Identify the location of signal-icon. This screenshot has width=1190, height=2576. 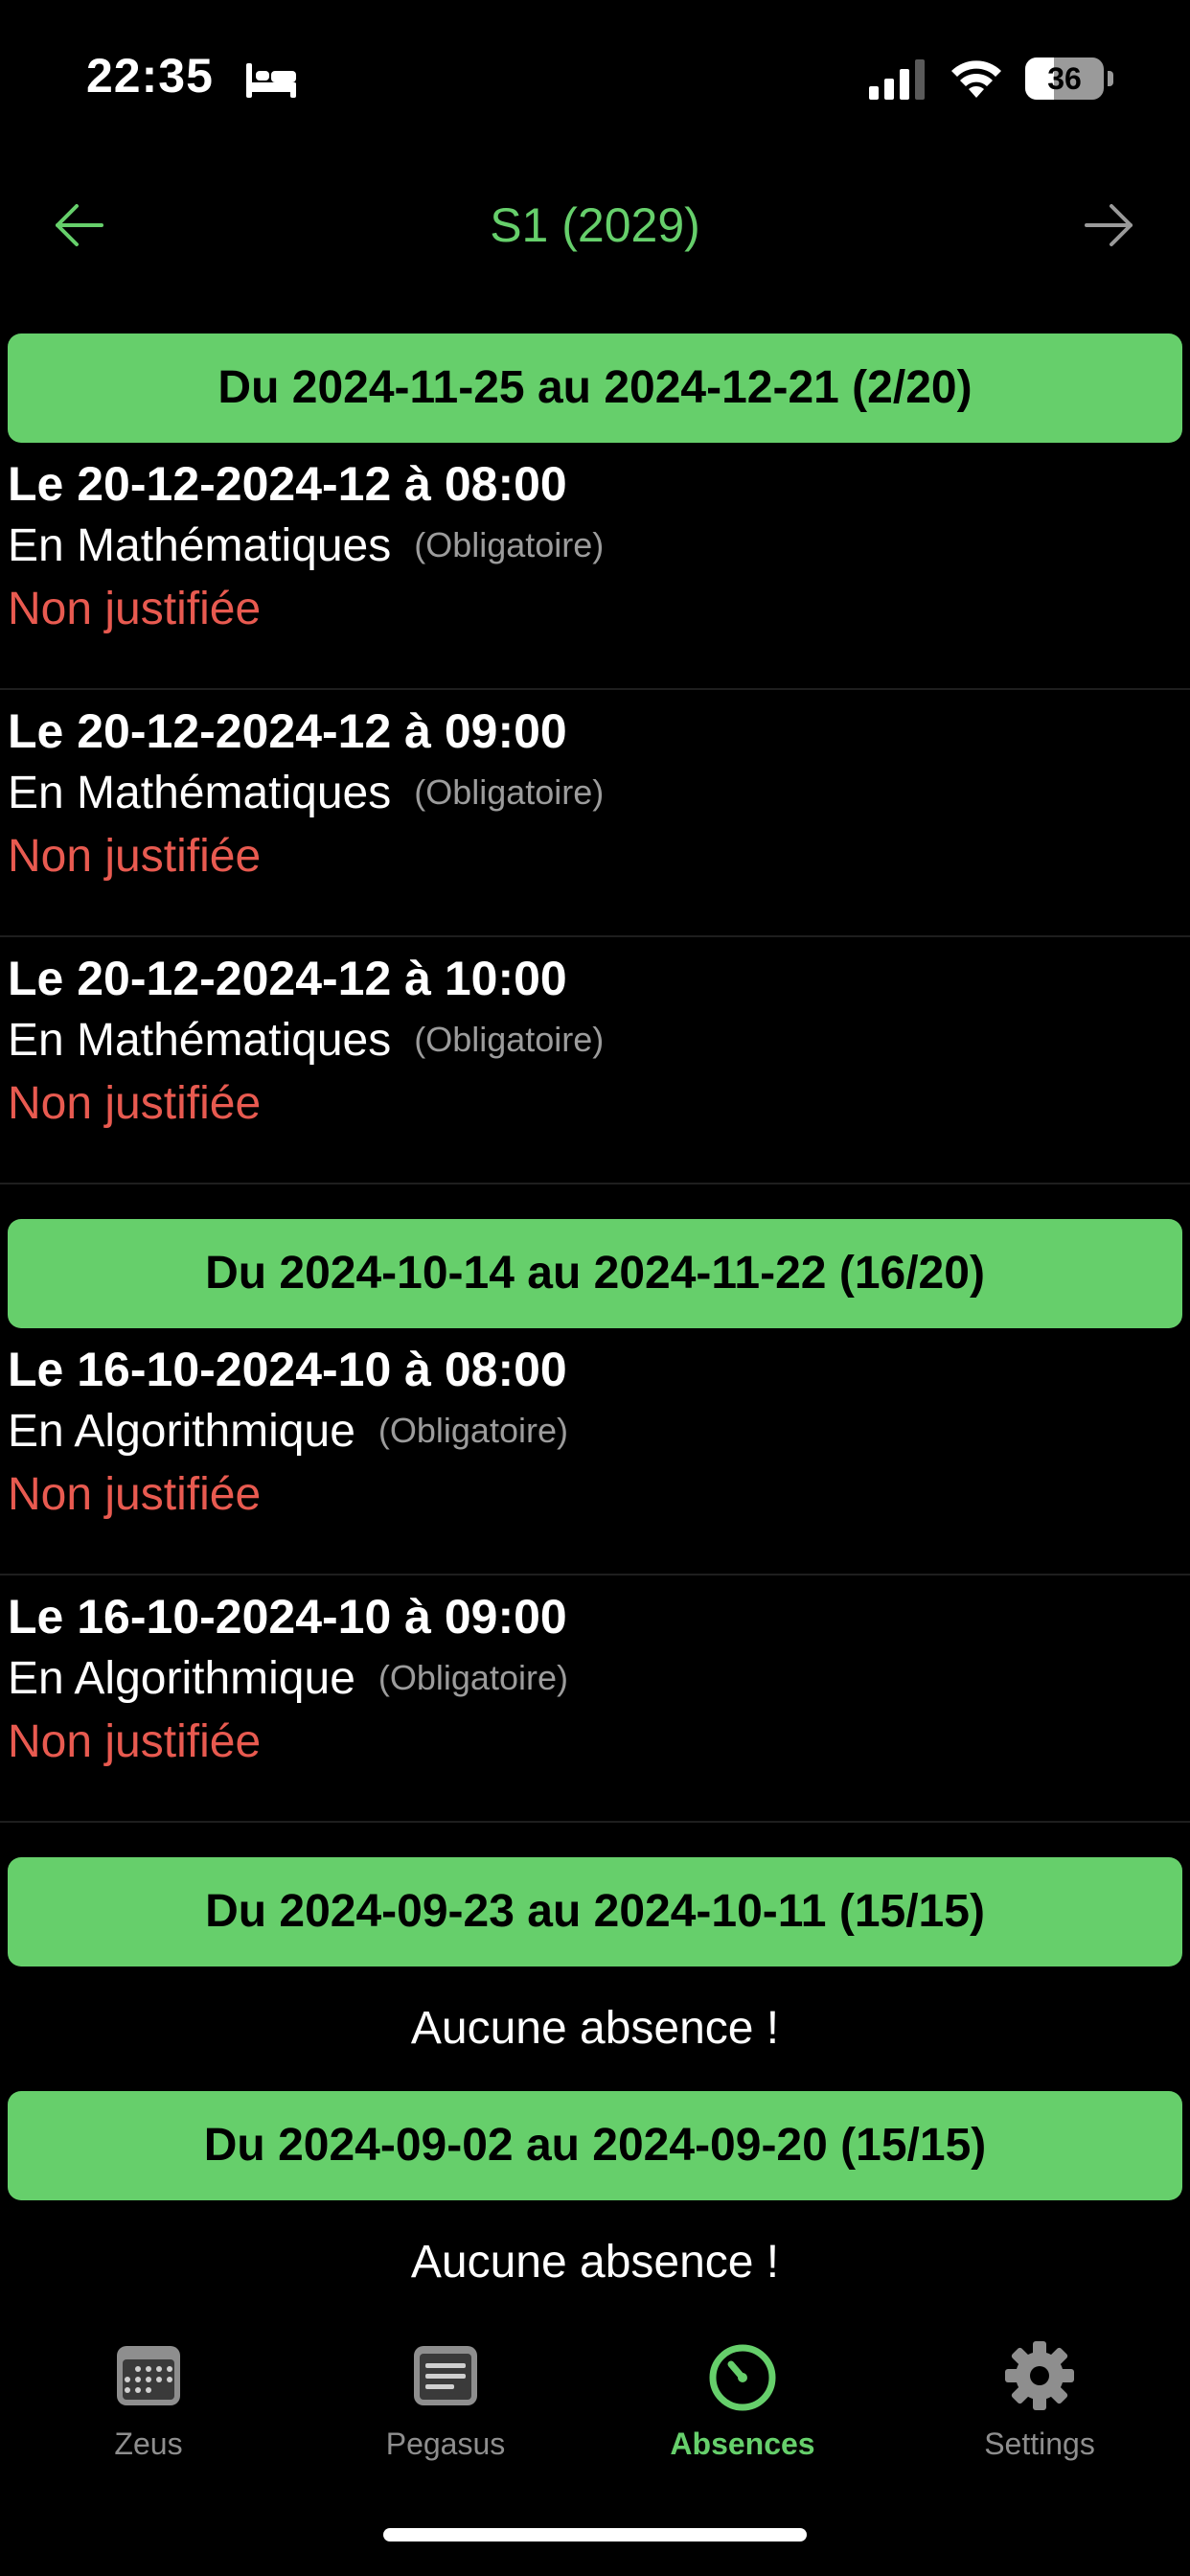
(897, 79).